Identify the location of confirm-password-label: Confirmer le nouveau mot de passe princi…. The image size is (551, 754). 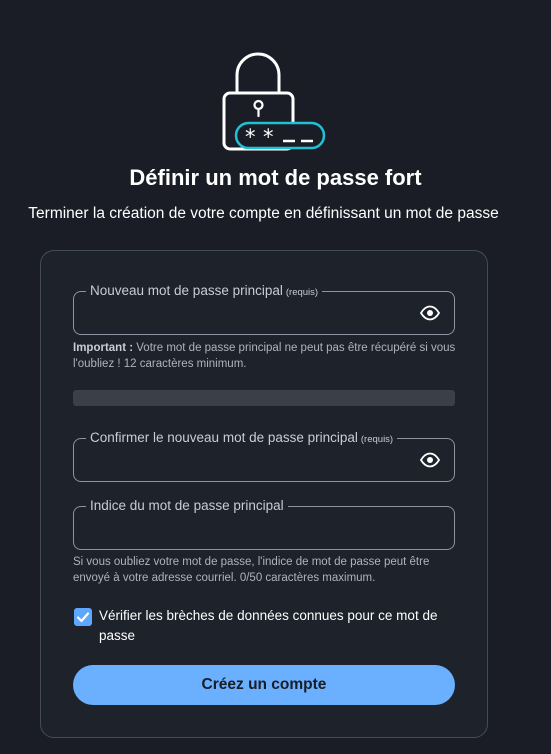
(242, 439).